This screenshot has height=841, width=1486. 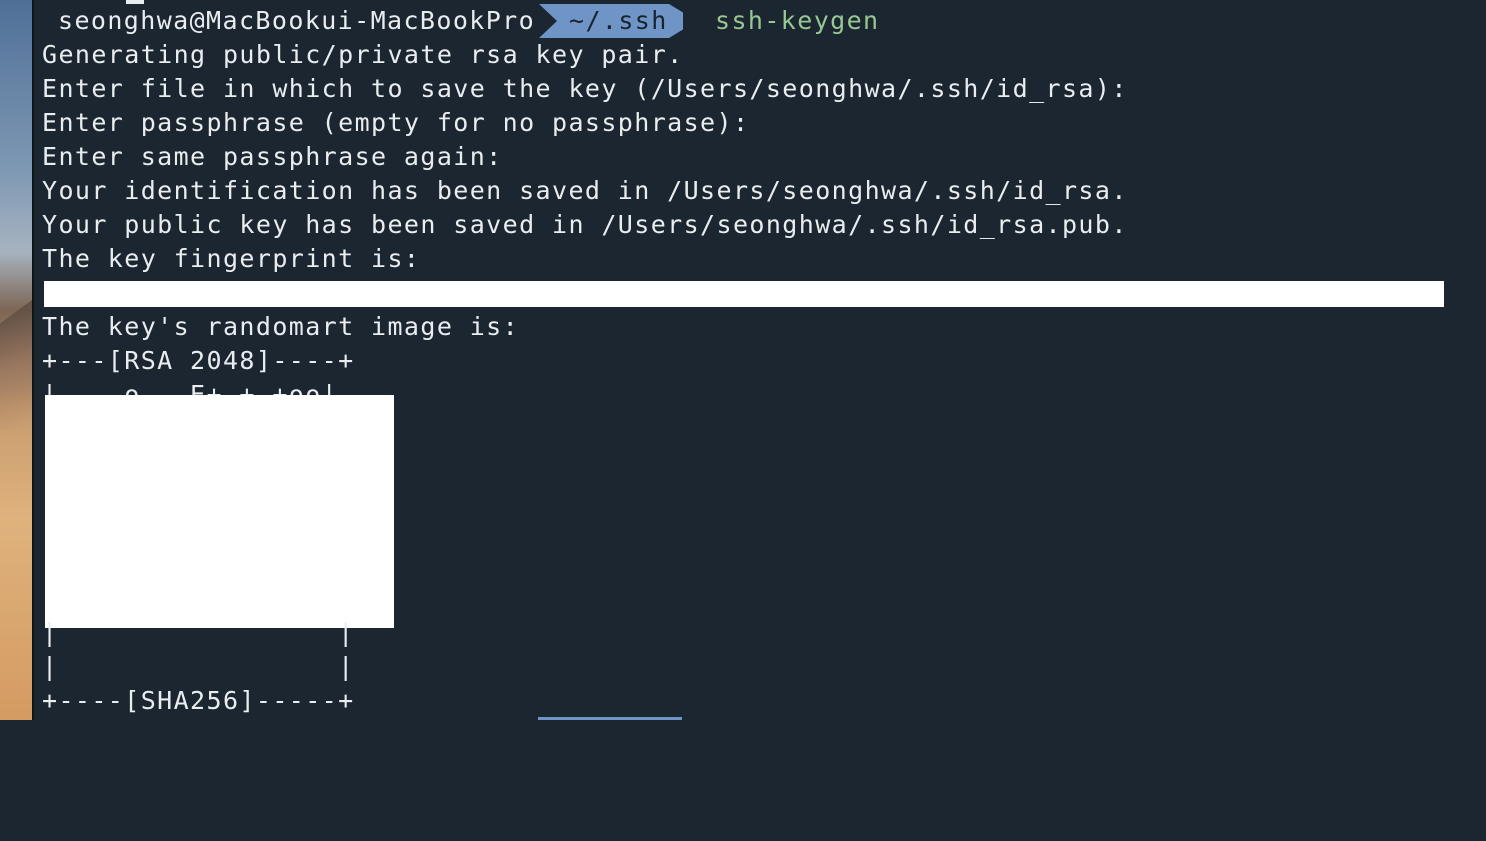 I want to click on terminal-output-line: Generating public/private rsa key pair., so click(x=363, y=54).